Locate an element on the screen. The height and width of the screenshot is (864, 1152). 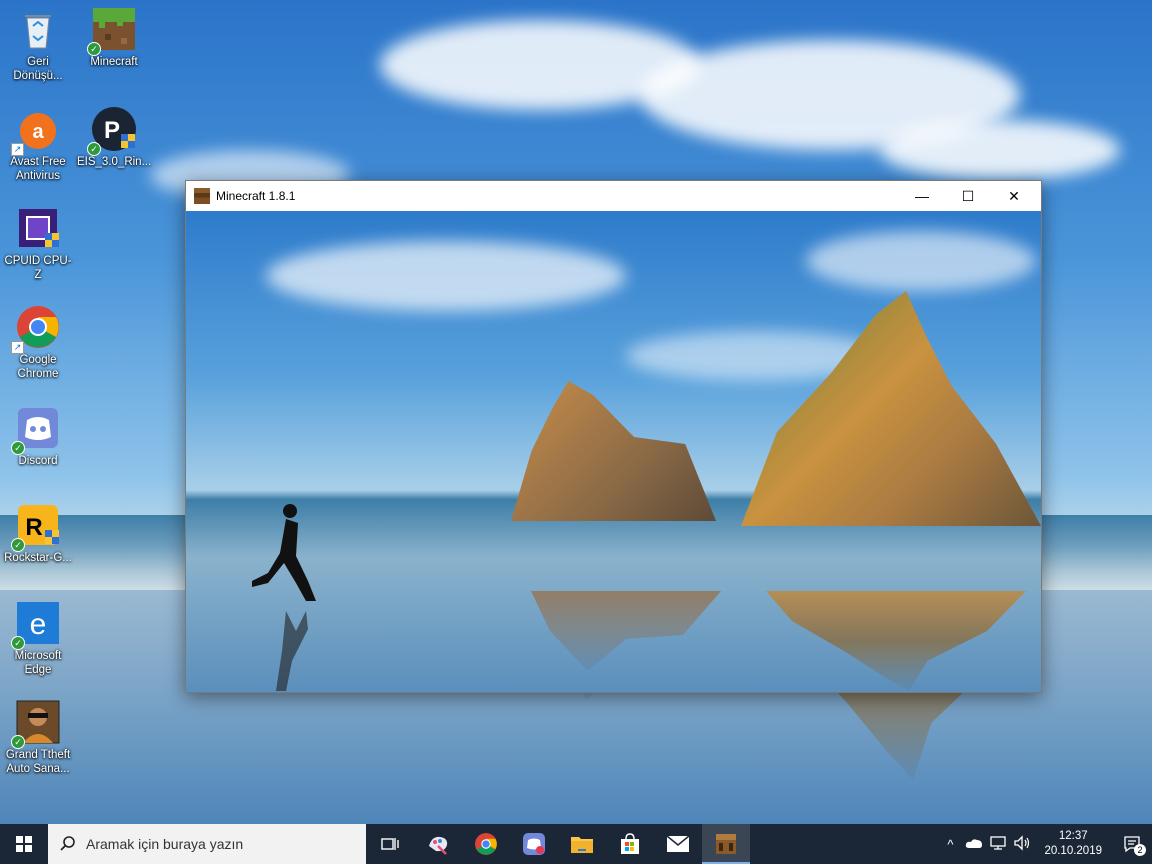
network-icon is located at coordinates (998, 844).